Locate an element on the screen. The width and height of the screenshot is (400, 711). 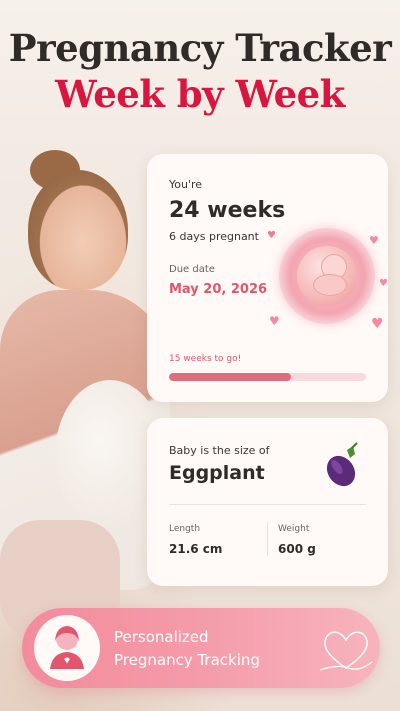
due-date-value: May 20, 2026 is located at coordinates (218, 289).